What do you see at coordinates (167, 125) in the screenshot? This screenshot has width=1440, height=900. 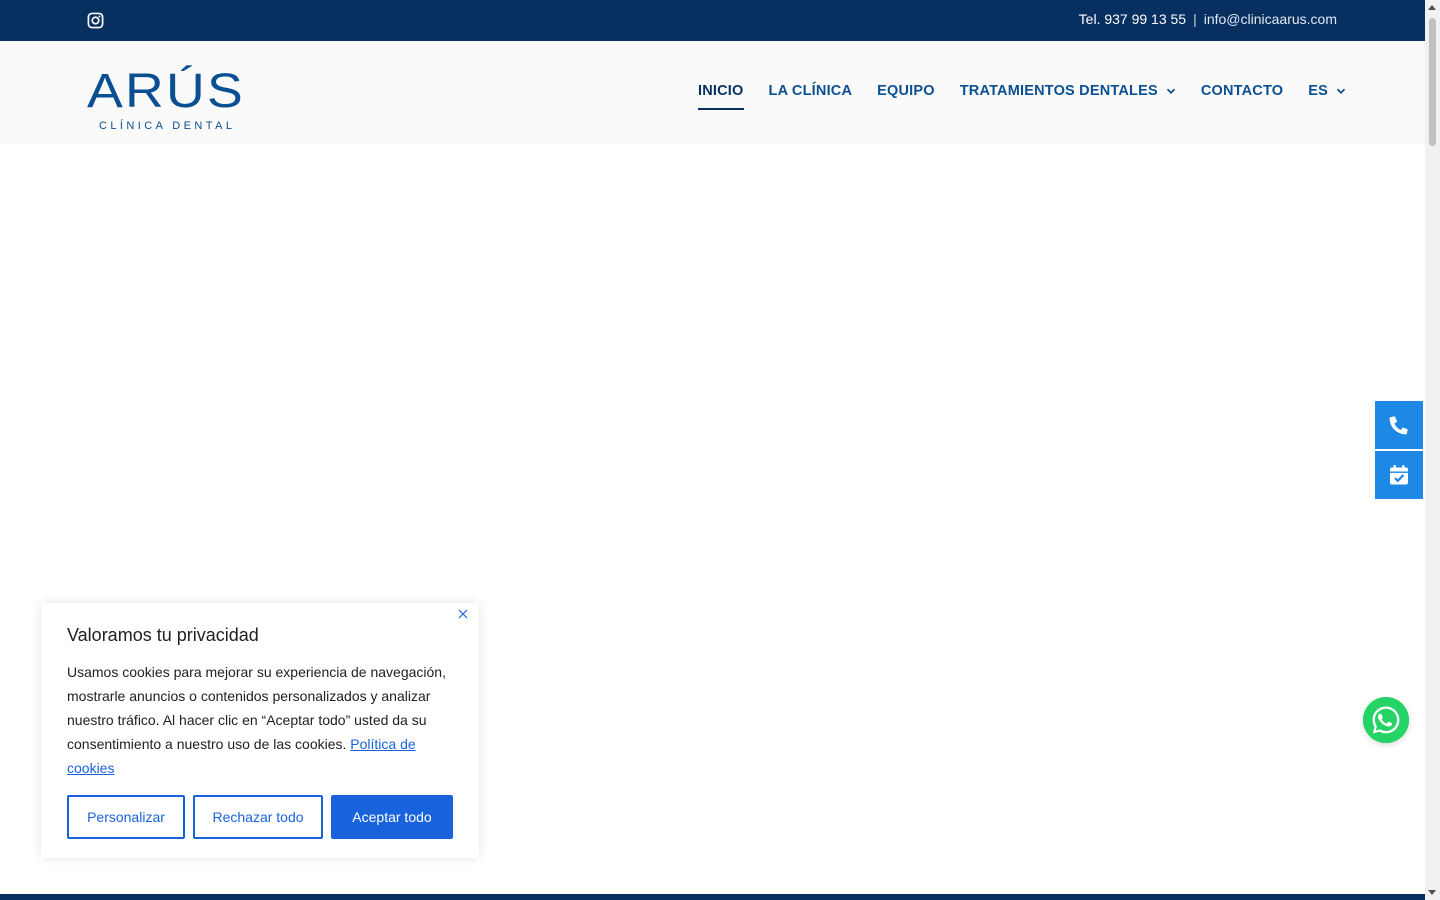 I see `svg-text: CLÍNICA DENTAL` at bounding box center [167, 125].